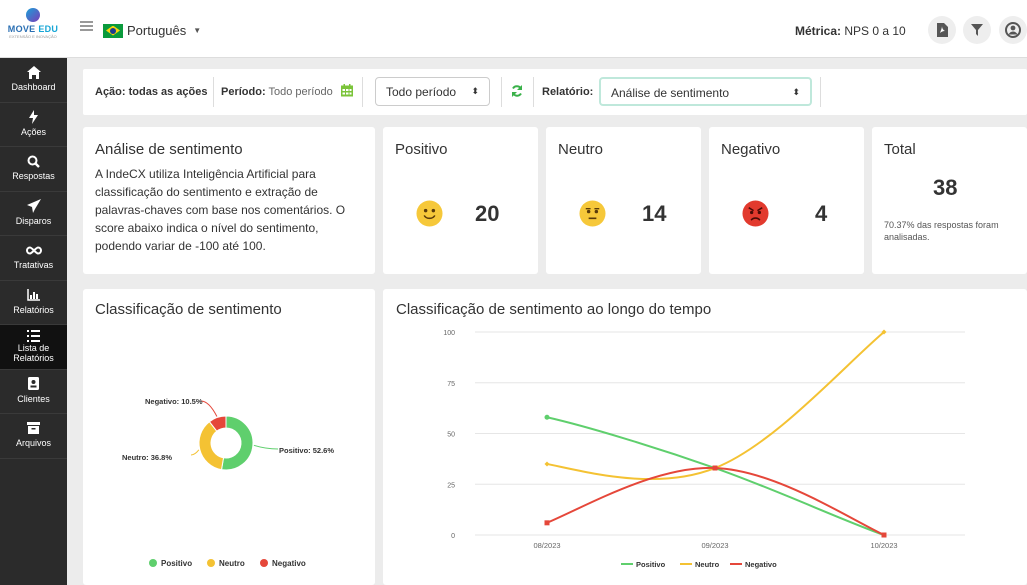 The image size is (1027, 585). Describe the element at coordinates (48, 29) in the screenshot. I see `logo-text-edu: EDU` at that location.